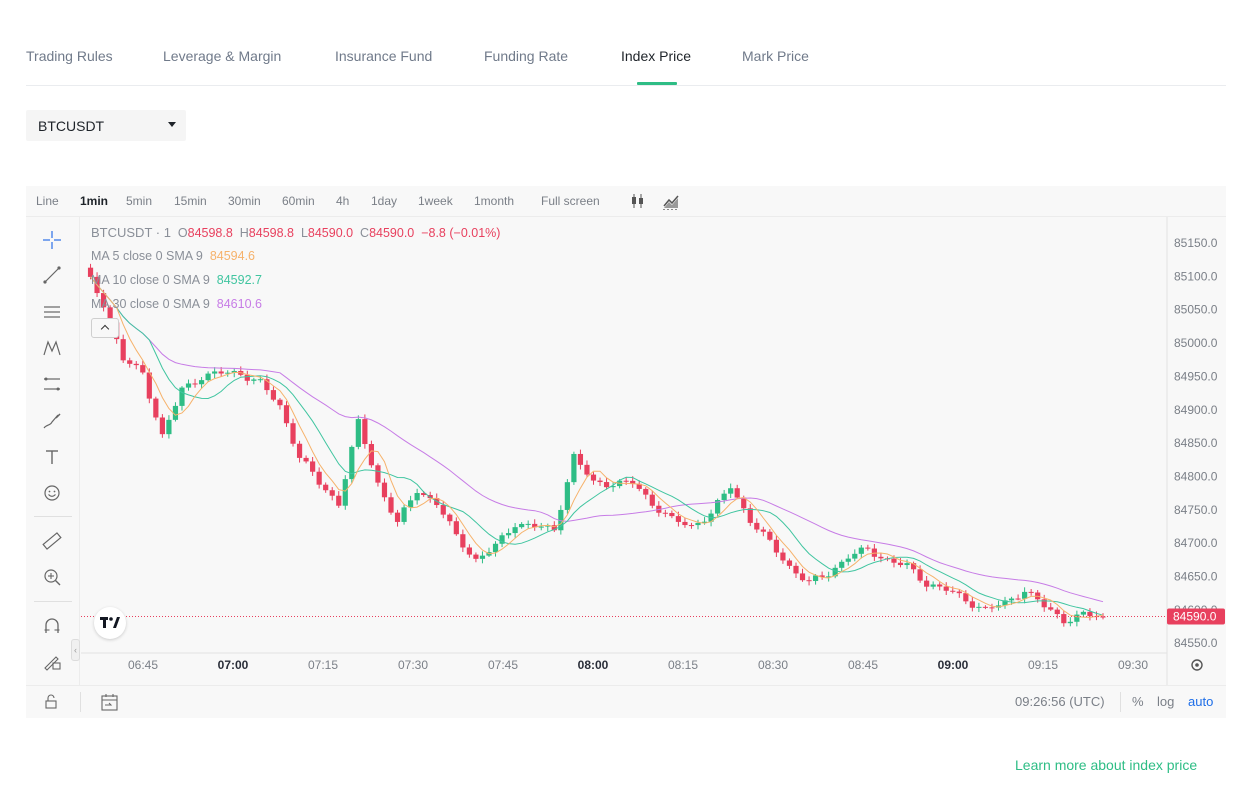 The width and height of the screenshot is (1253, 796). What do you see at coordinates (775, 56) in the screenshot?
I see `tab-mark-price: Mark Price` at bounding box center [775, 56].